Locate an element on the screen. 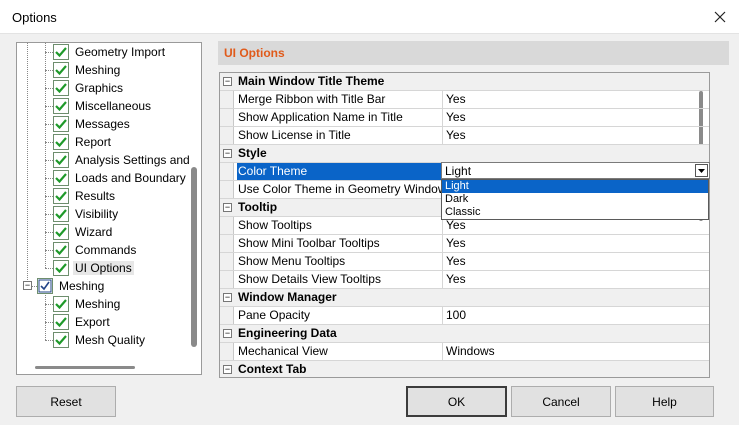 The image size is (739, 425). tree-item: Wizard is located at coordinates (83, 232).